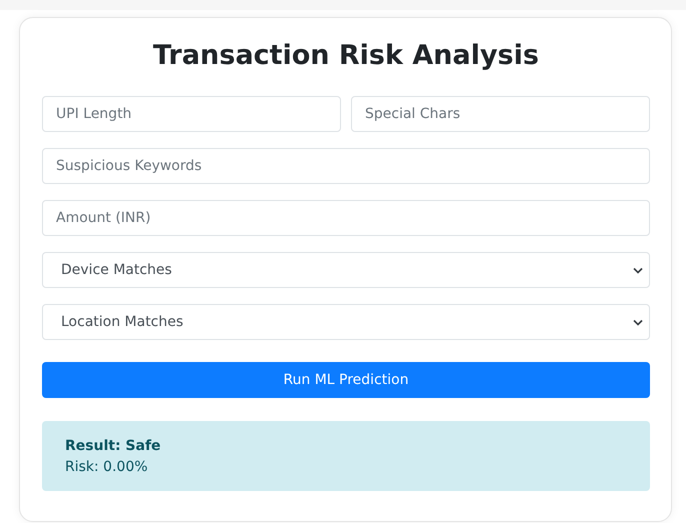  Describe the element at coordinates (346, 270) in the screenshot. I see `dropdown-field: Device Matches` at that location.